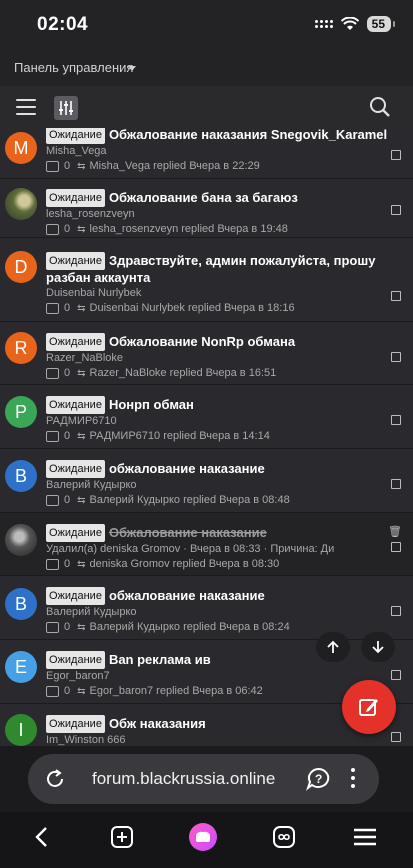 The image size is (413, 868). I want to click on thread-title: Обжалование наказание, so click(188, 532).